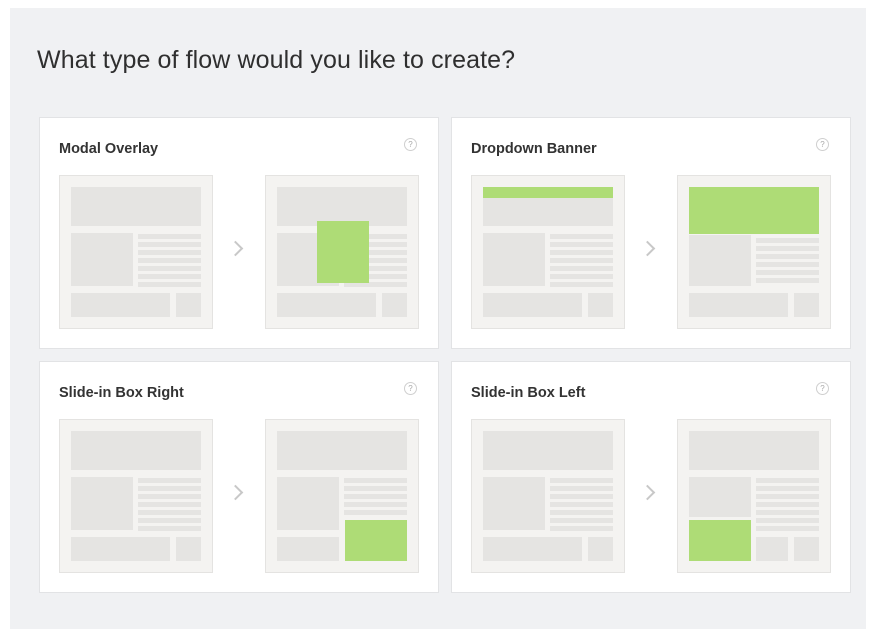  I want to click on dropdown-banner-box, so click(754, 210).